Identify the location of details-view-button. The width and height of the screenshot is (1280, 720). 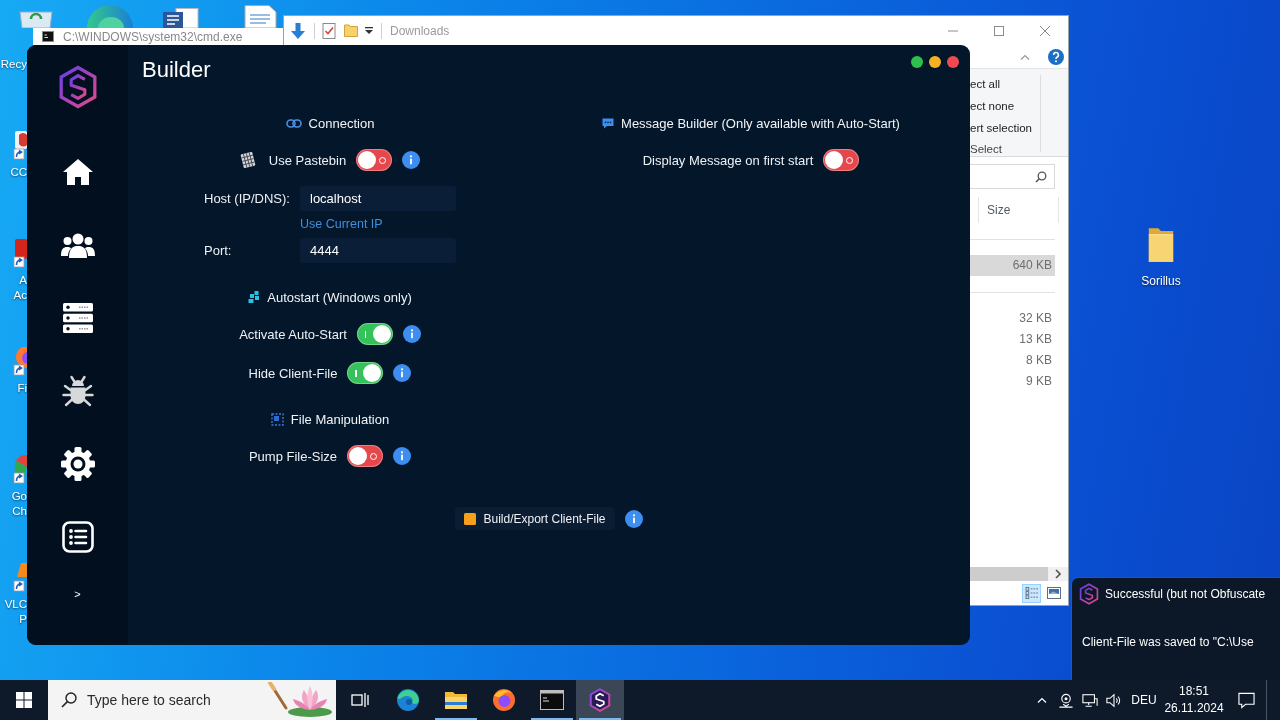
(1031, 593).